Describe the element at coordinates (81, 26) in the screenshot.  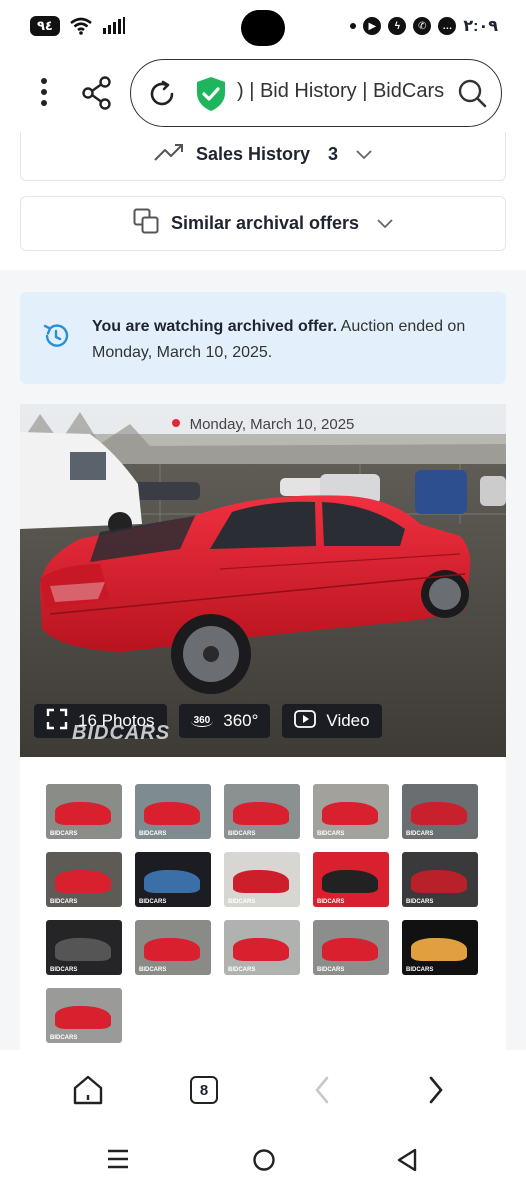
I see `wifi-icon` at that location.